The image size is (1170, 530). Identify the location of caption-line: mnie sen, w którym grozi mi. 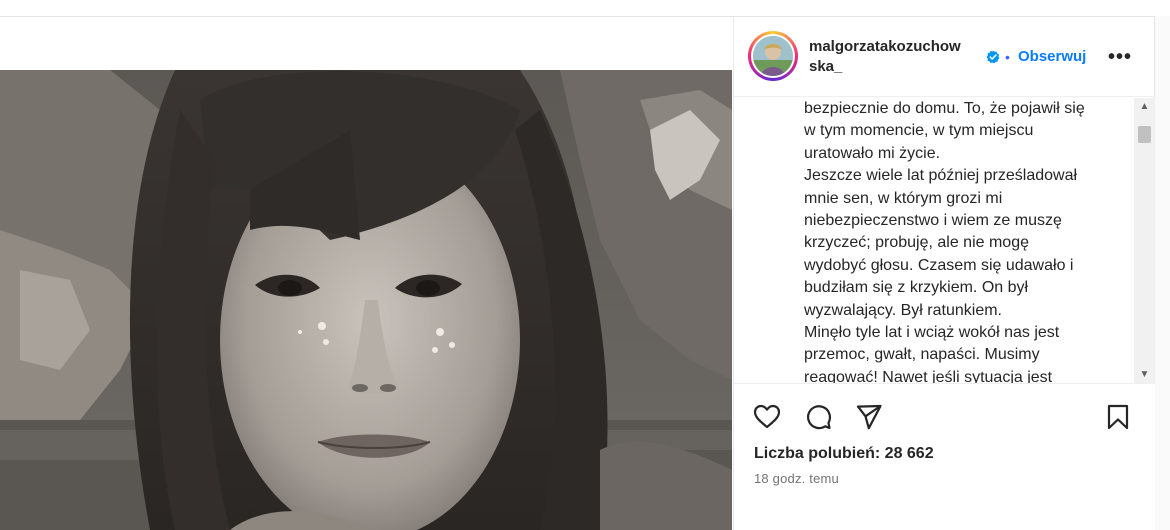
(903, 198).